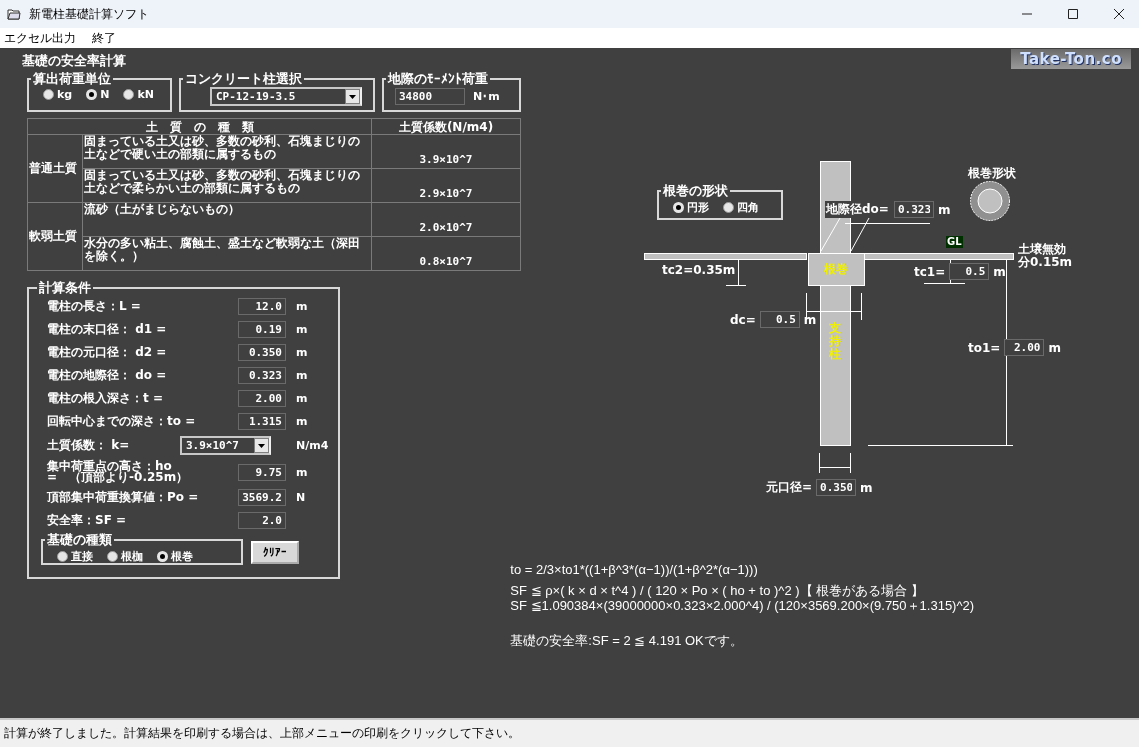  Describe the element at coordinates (118, 472) in the screenshot. I see `field-label: 集中荷重点の高さ：ho = （頂部より-0.25m）` at that location.